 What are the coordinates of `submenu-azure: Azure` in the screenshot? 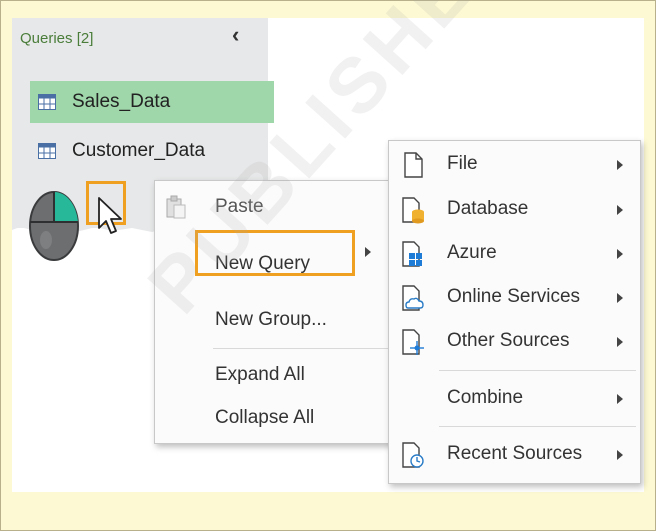 It's located at (514, 254).